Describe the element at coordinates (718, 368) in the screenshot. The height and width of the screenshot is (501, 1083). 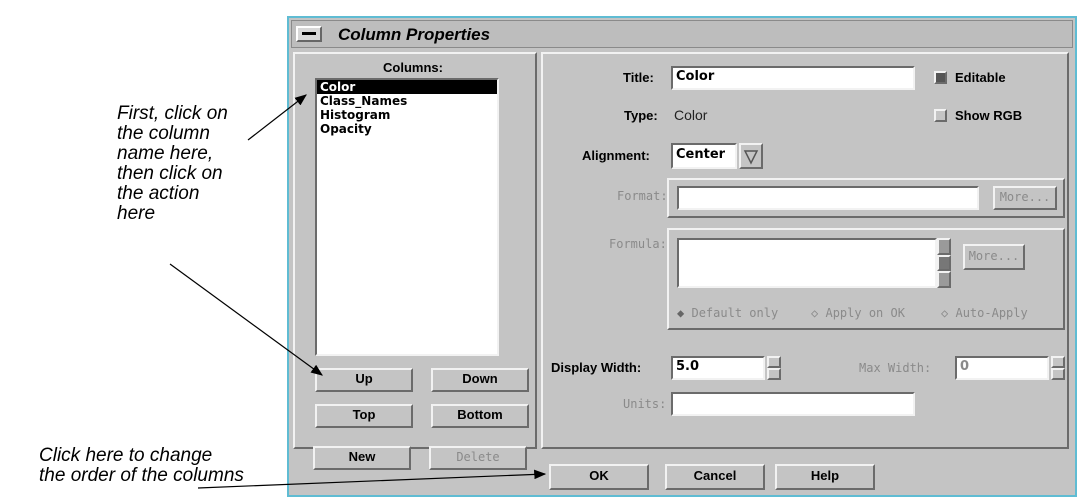
I see `display-width-input: 5.0` at that location.